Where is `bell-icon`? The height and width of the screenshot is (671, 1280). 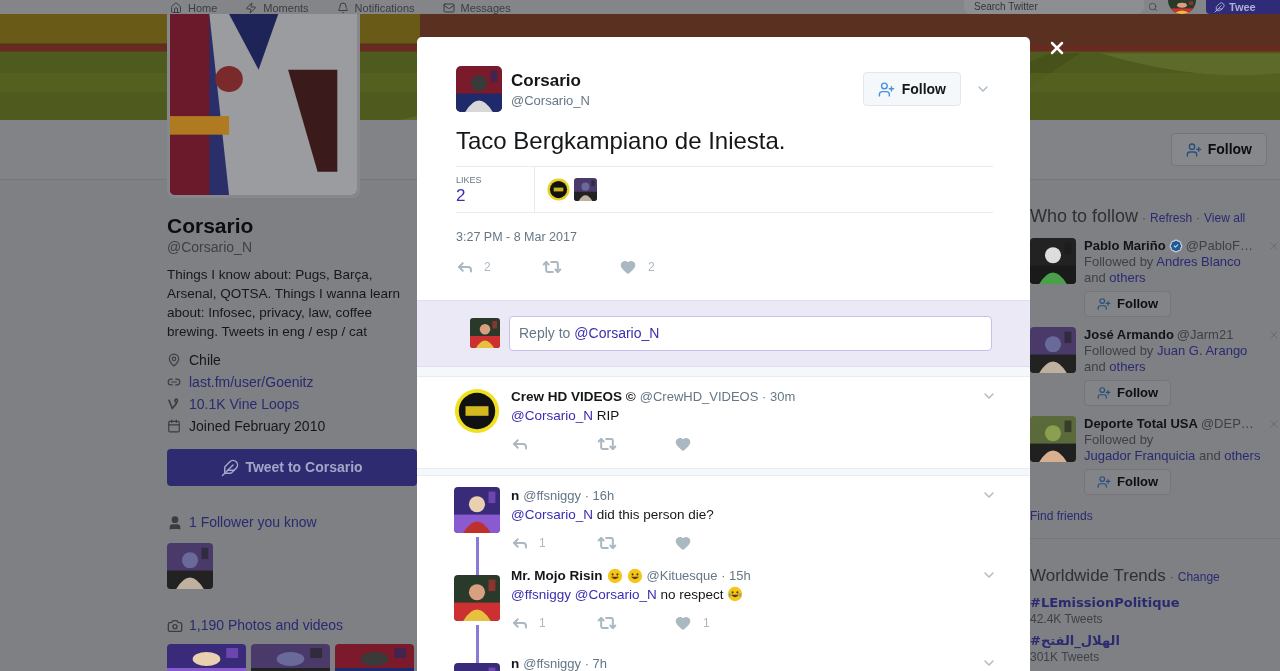 bell-icon is located at coordinates (342, 8).